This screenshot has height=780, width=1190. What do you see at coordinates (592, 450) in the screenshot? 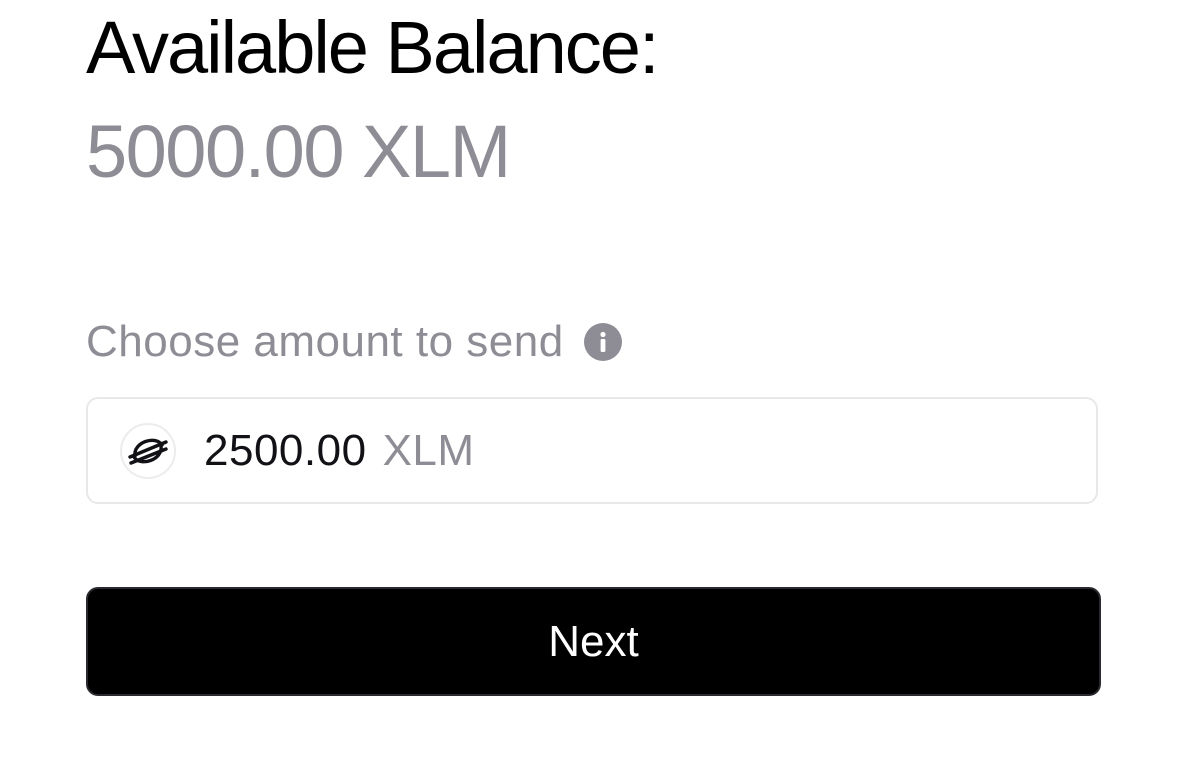
I see `amount-input: 2500.00 XLM` at bounding box center [592, 450].